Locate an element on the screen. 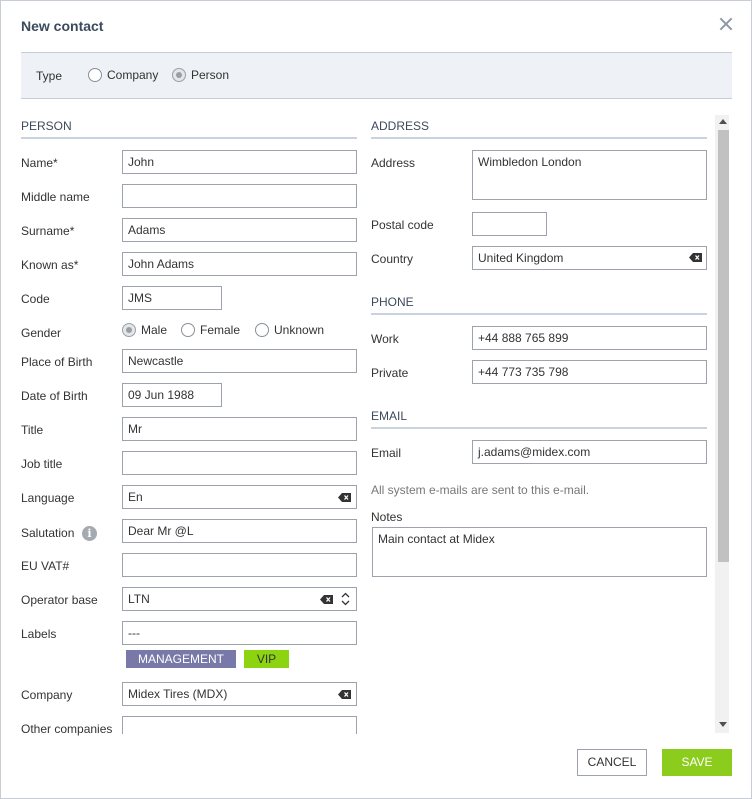 The height and width of the screenshot is (799, 752). country-select: United Kingdom is located at coordinates (589, 258).